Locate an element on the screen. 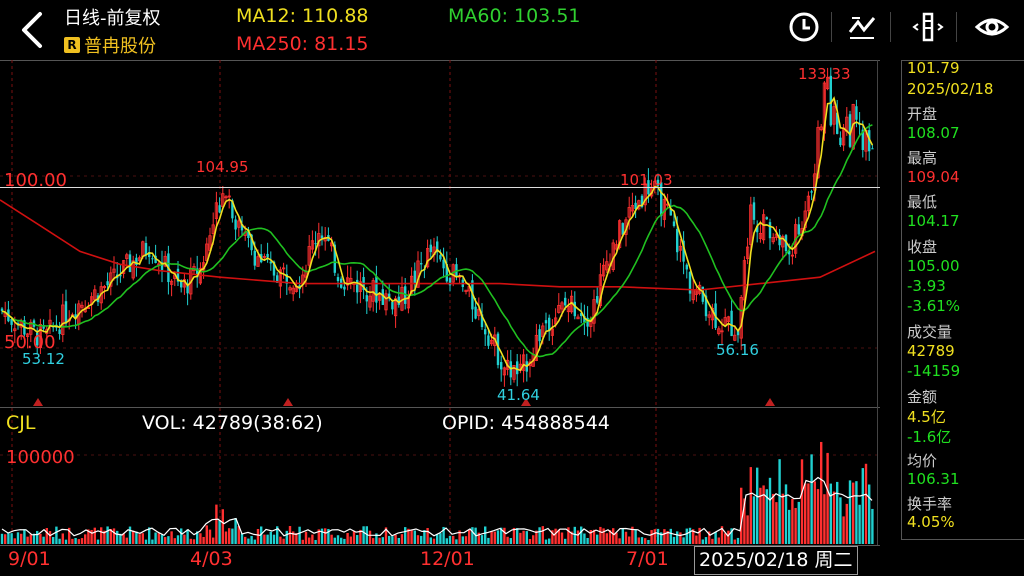  opid-value: OPID: 454888544 is located at coordinates (526, 423).